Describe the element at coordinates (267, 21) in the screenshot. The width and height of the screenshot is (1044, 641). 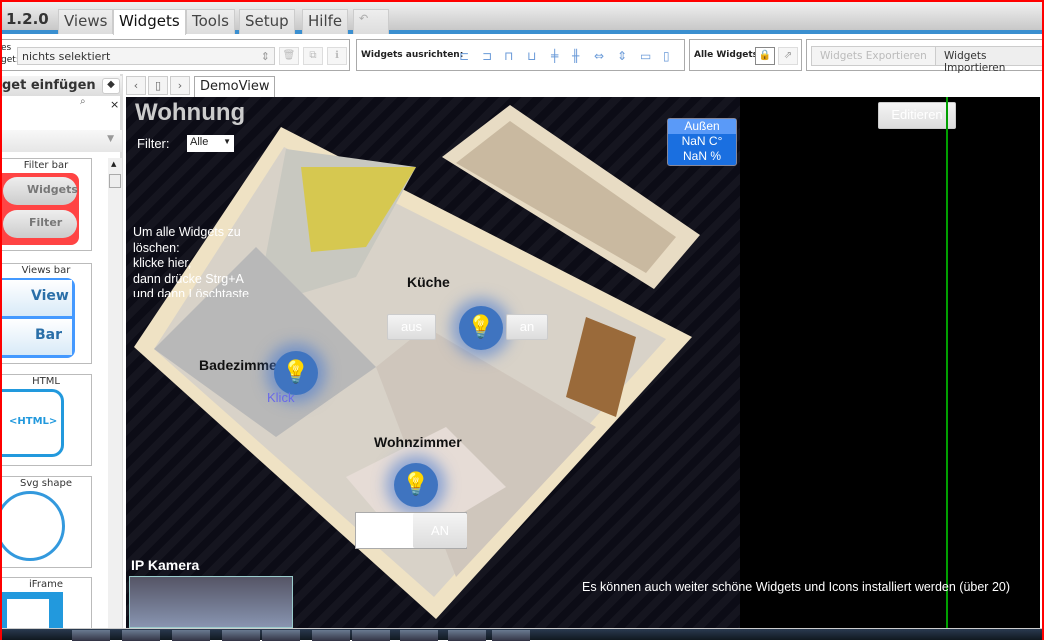
I see `tab-setup: Setup` at that location.